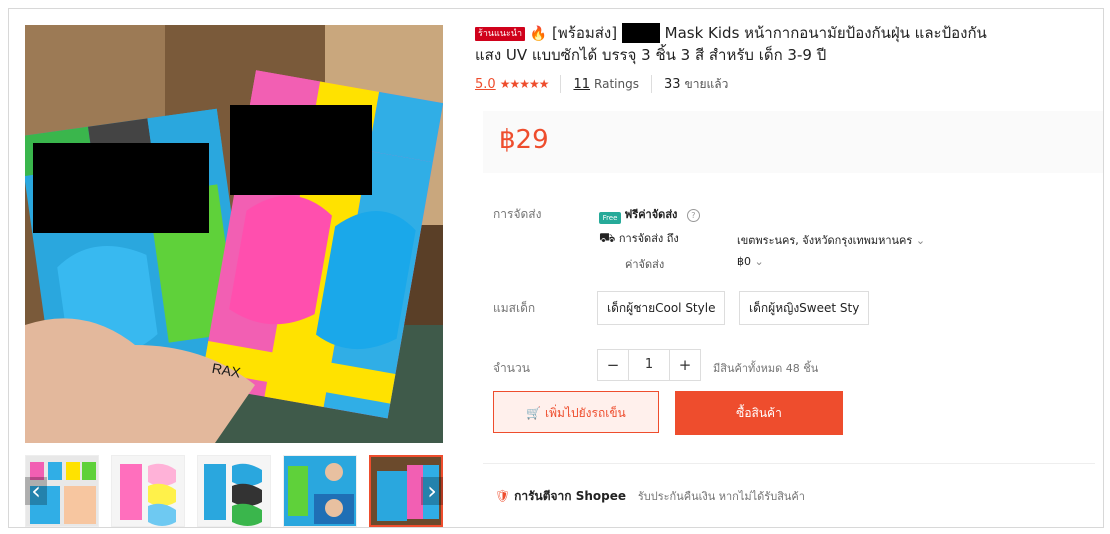 The image size is (1110, 534). I want to click on variant-label: แมสเด็ก, so click(514, 308).